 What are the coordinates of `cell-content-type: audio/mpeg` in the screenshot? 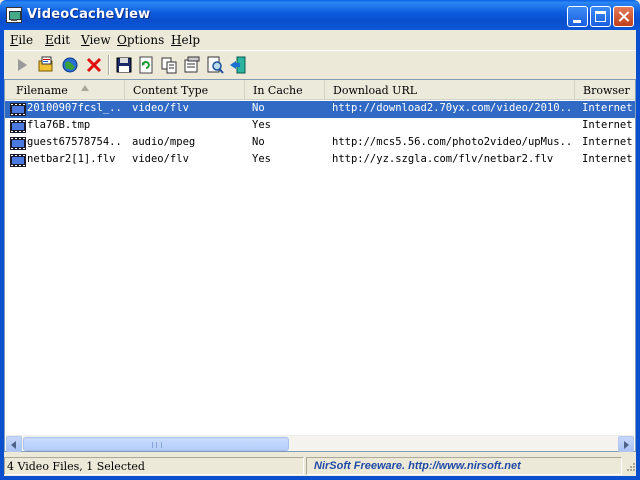 It's located at (164, 142).